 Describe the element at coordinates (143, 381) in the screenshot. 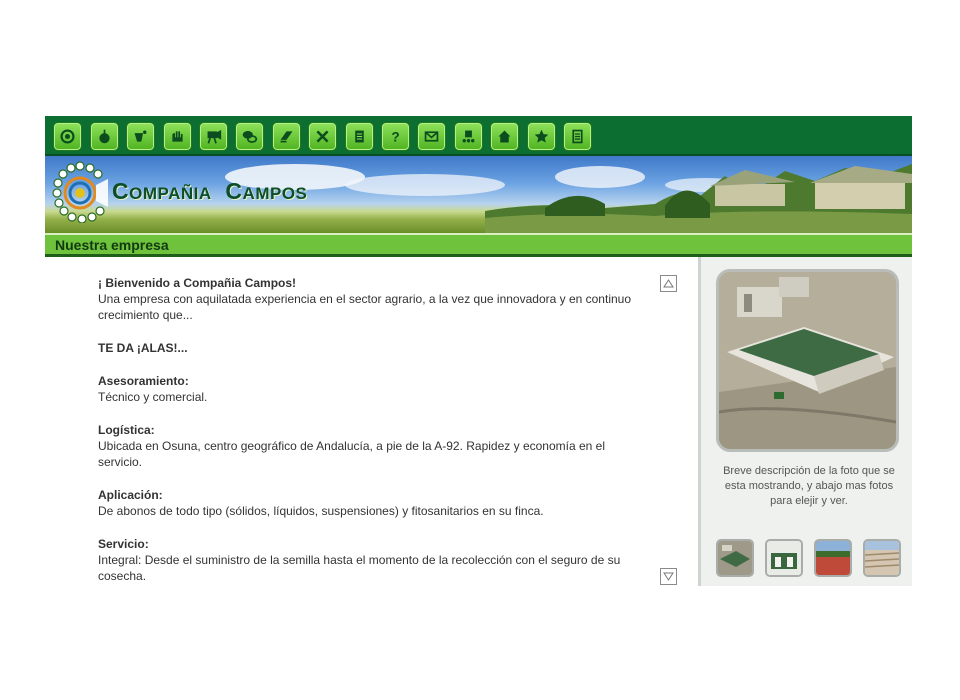

I see `service-title: Asesoramiento:` at that location.